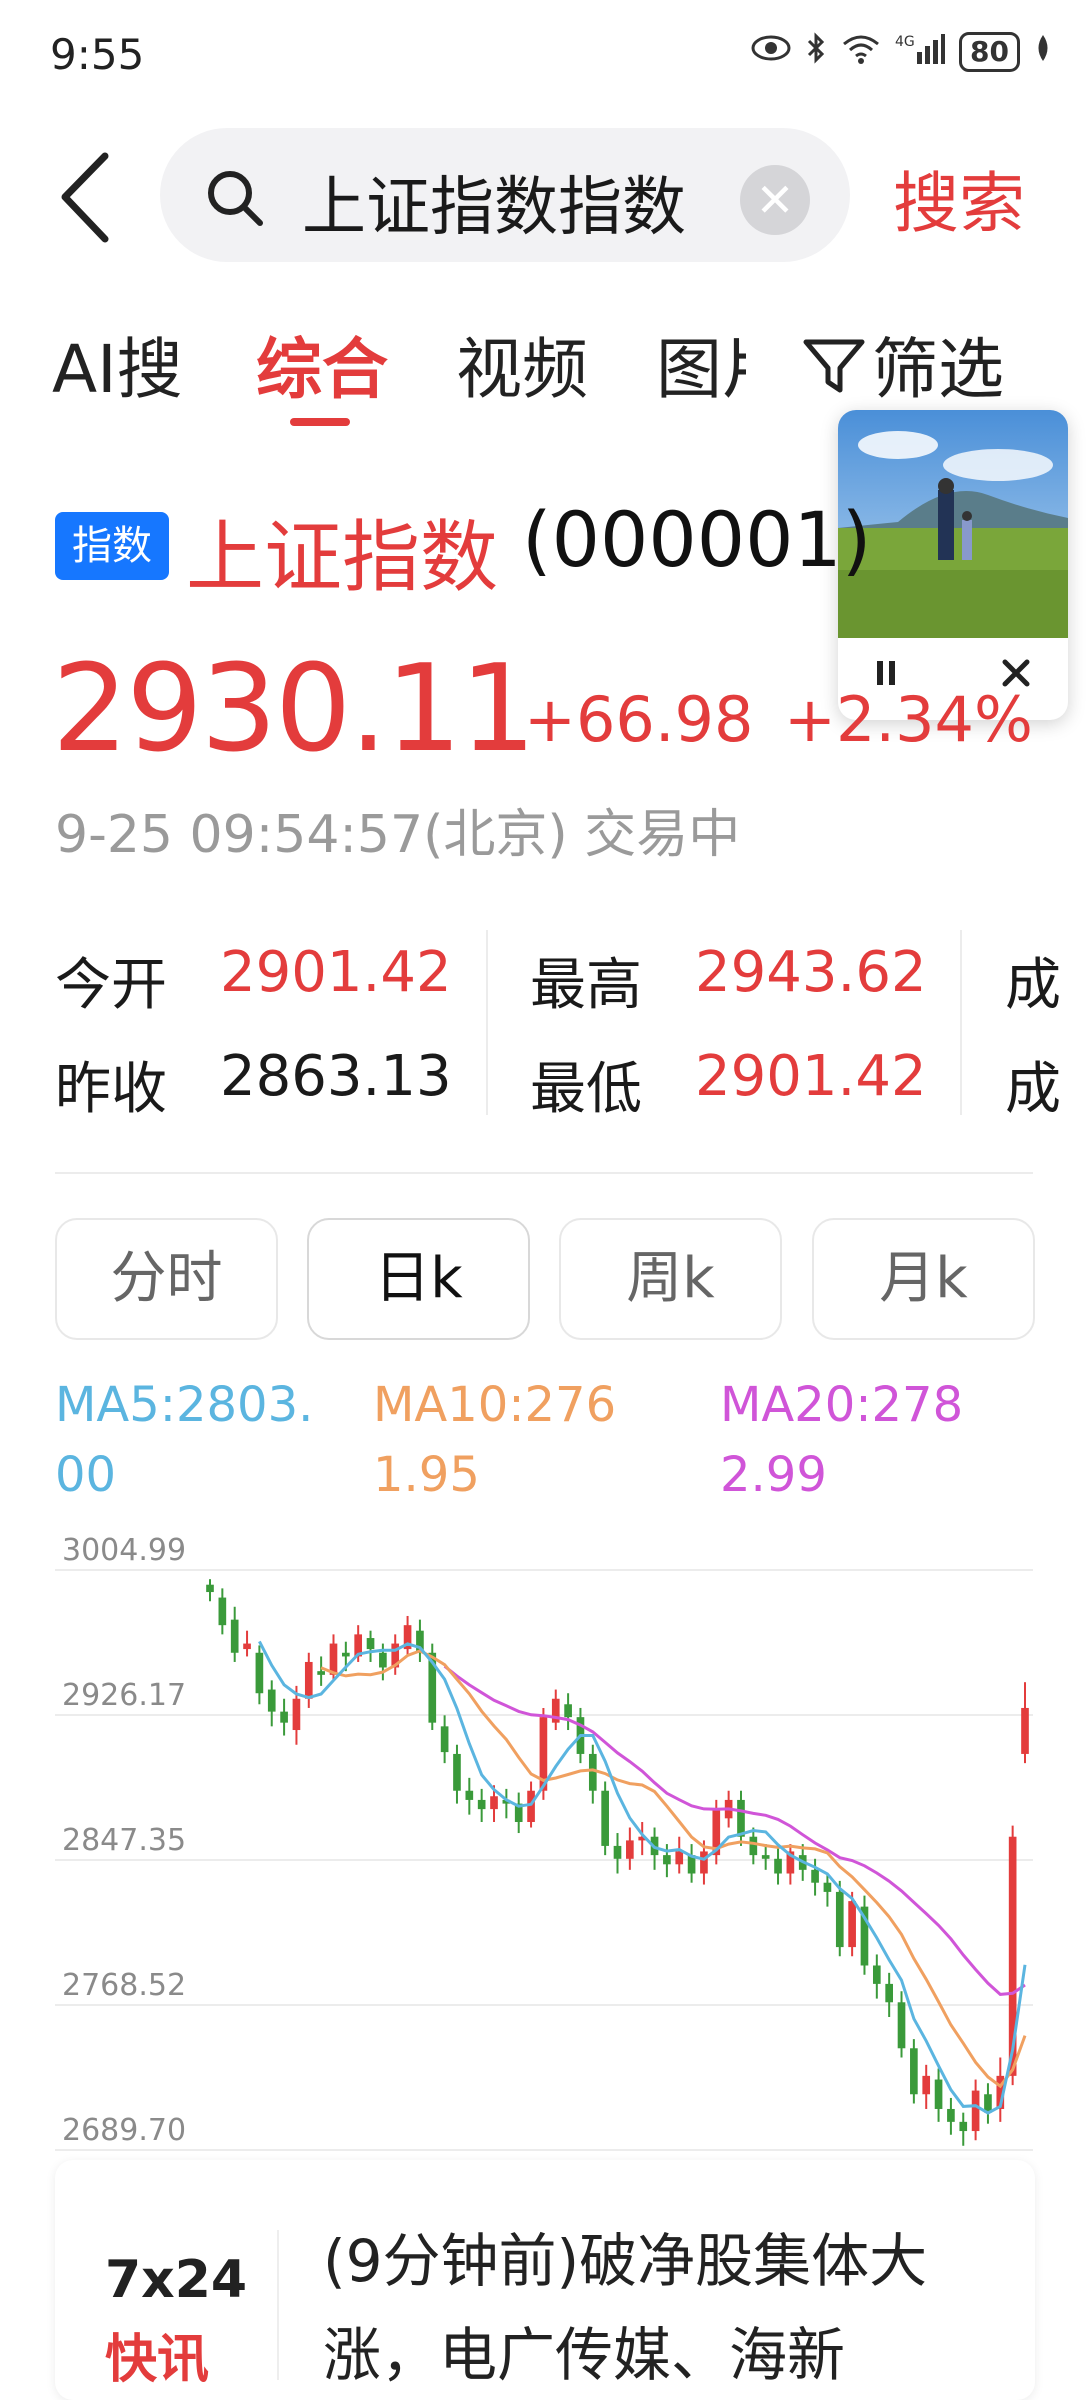 The image size is (1088, 2400). Describe the element at coordinates (124, 1840) in the screenshot. I see `y-tick-label: 2847.35` at that location.